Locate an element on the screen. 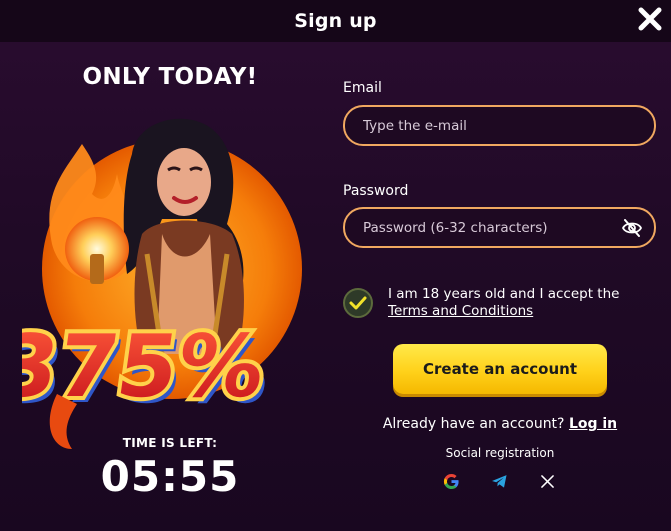 Image resolution: width=671 pixels, height=531 pixels. password-field-wrapper is located at coordinates (499, 227).